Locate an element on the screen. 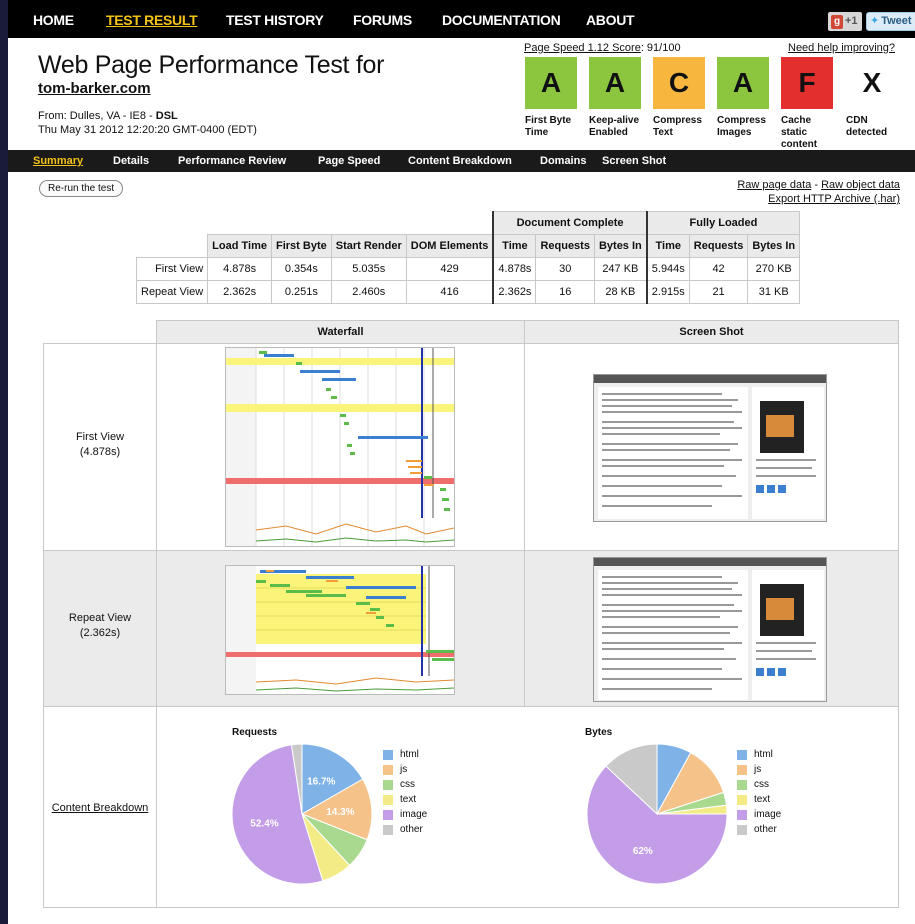  test-location-text: From: Dulles, VA - IE8 - is located at coordinates (97, 116).